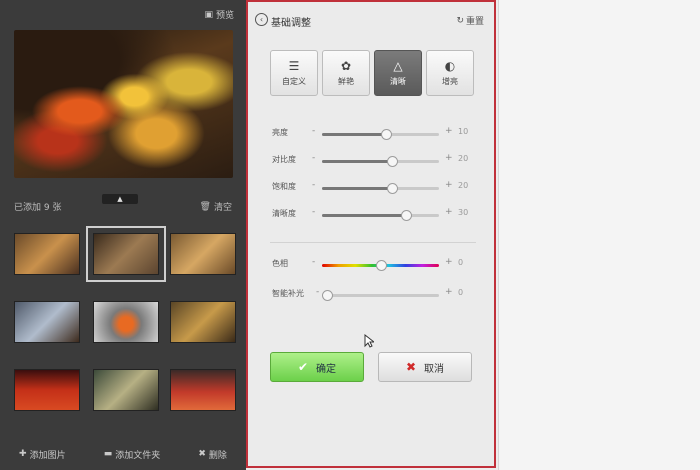  I want to click on back-icon: ‹, so click(261, 19).